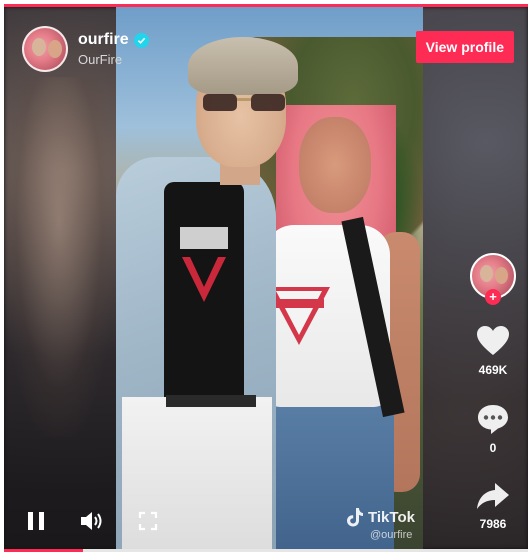 The height and width of the screenshot is (556, 532). Describe the element at coordinates (141, 40) in the screenshot. I see `verified-icon` at that location.